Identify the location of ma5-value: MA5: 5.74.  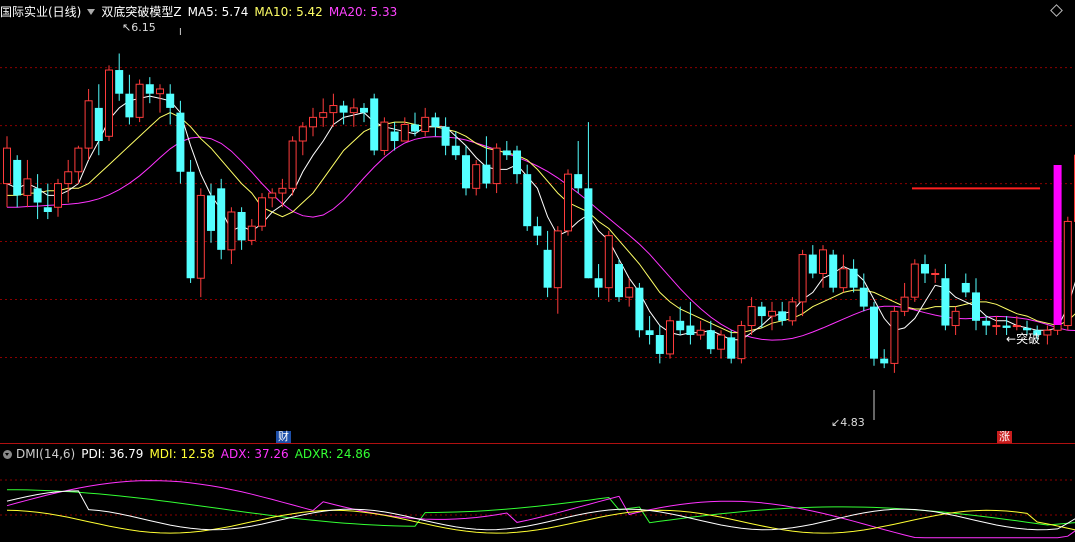
(218, 12).